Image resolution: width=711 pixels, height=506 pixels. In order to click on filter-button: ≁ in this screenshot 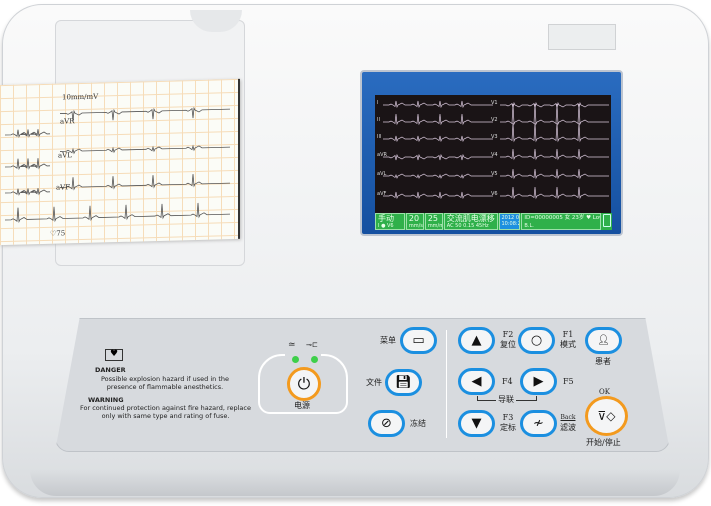, I will do `click(538, 423)`.